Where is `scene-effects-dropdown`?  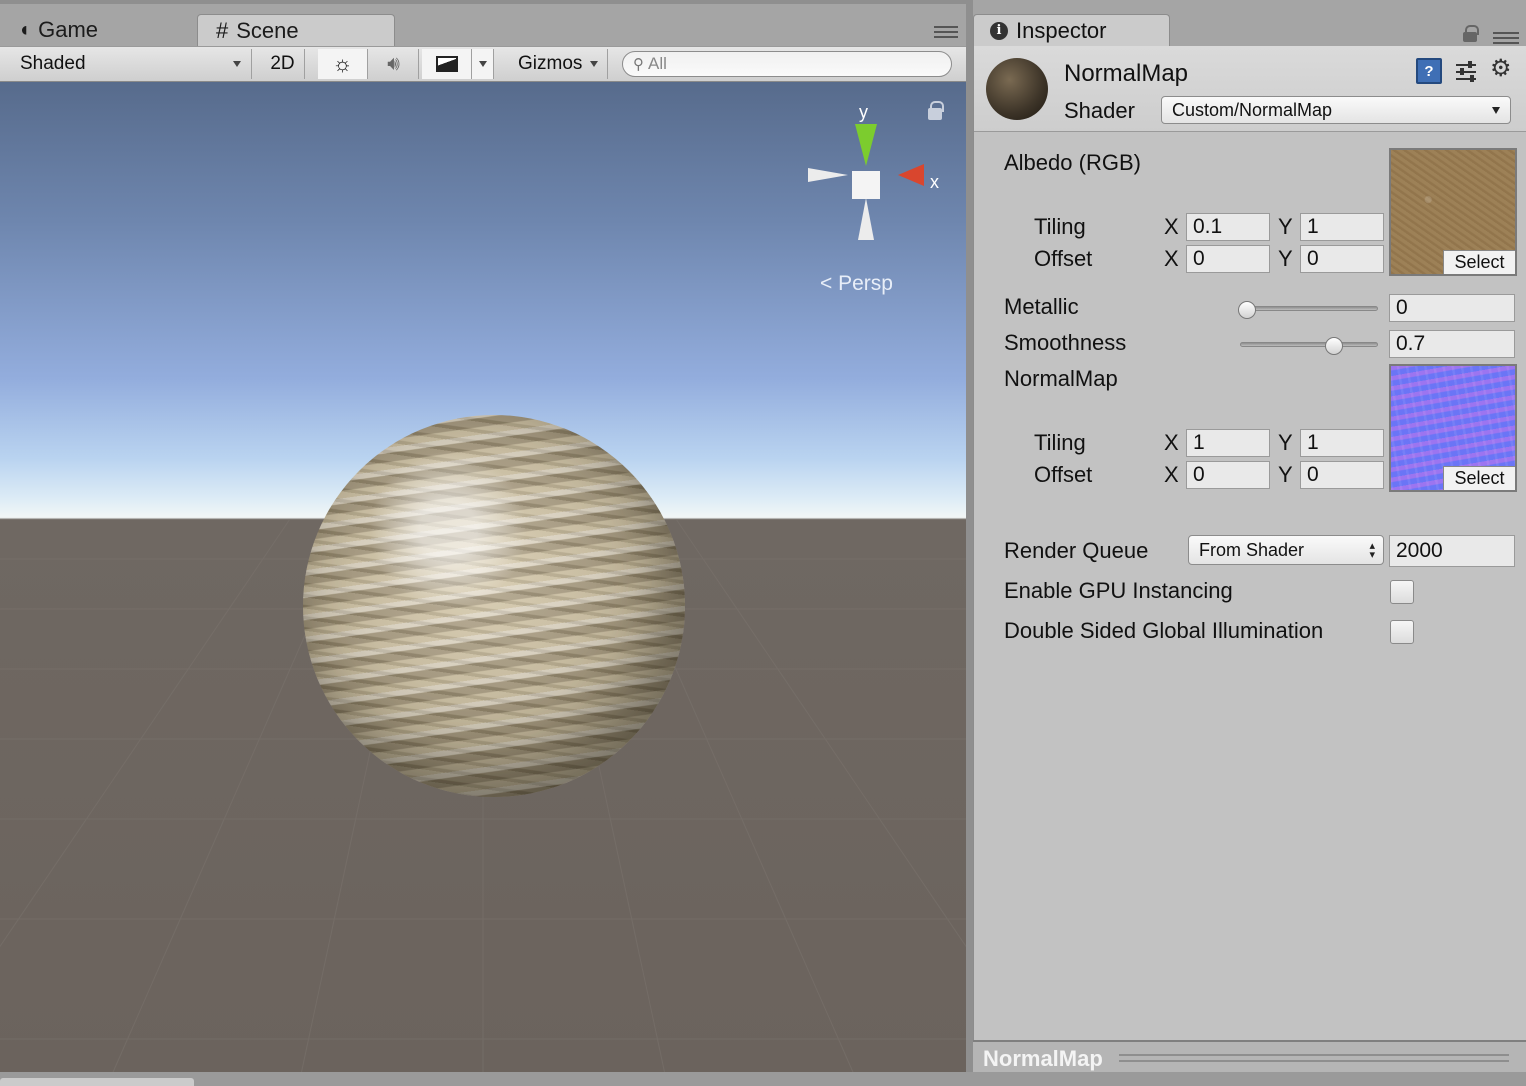 scene-effects-dropdown is located at coordinates (483, 64).